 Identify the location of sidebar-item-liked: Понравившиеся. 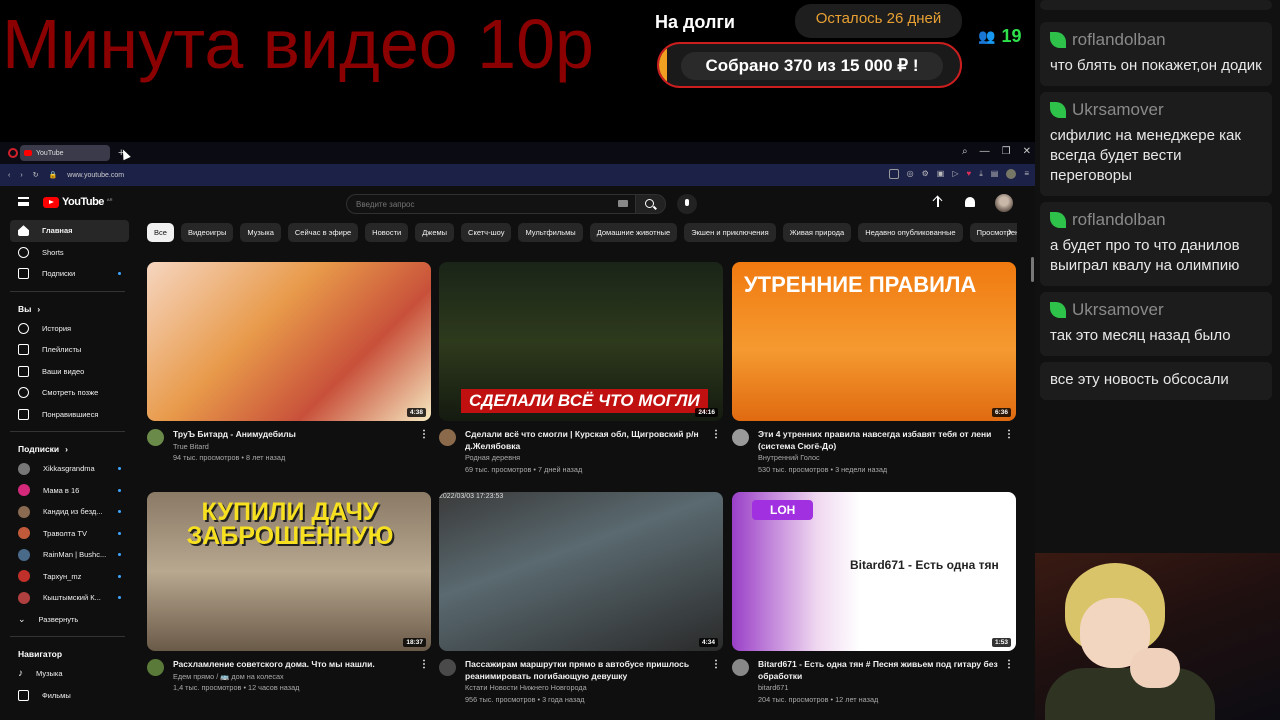
(69, 415).